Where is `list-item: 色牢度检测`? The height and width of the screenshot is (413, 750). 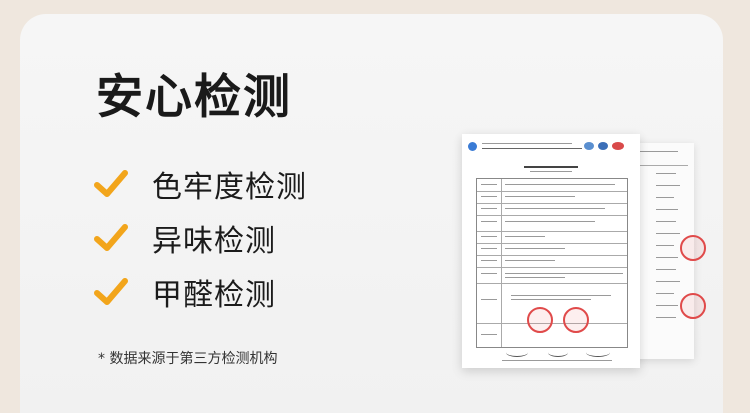
list-item: 色牢度检测 is located at coordinates (200, 184).